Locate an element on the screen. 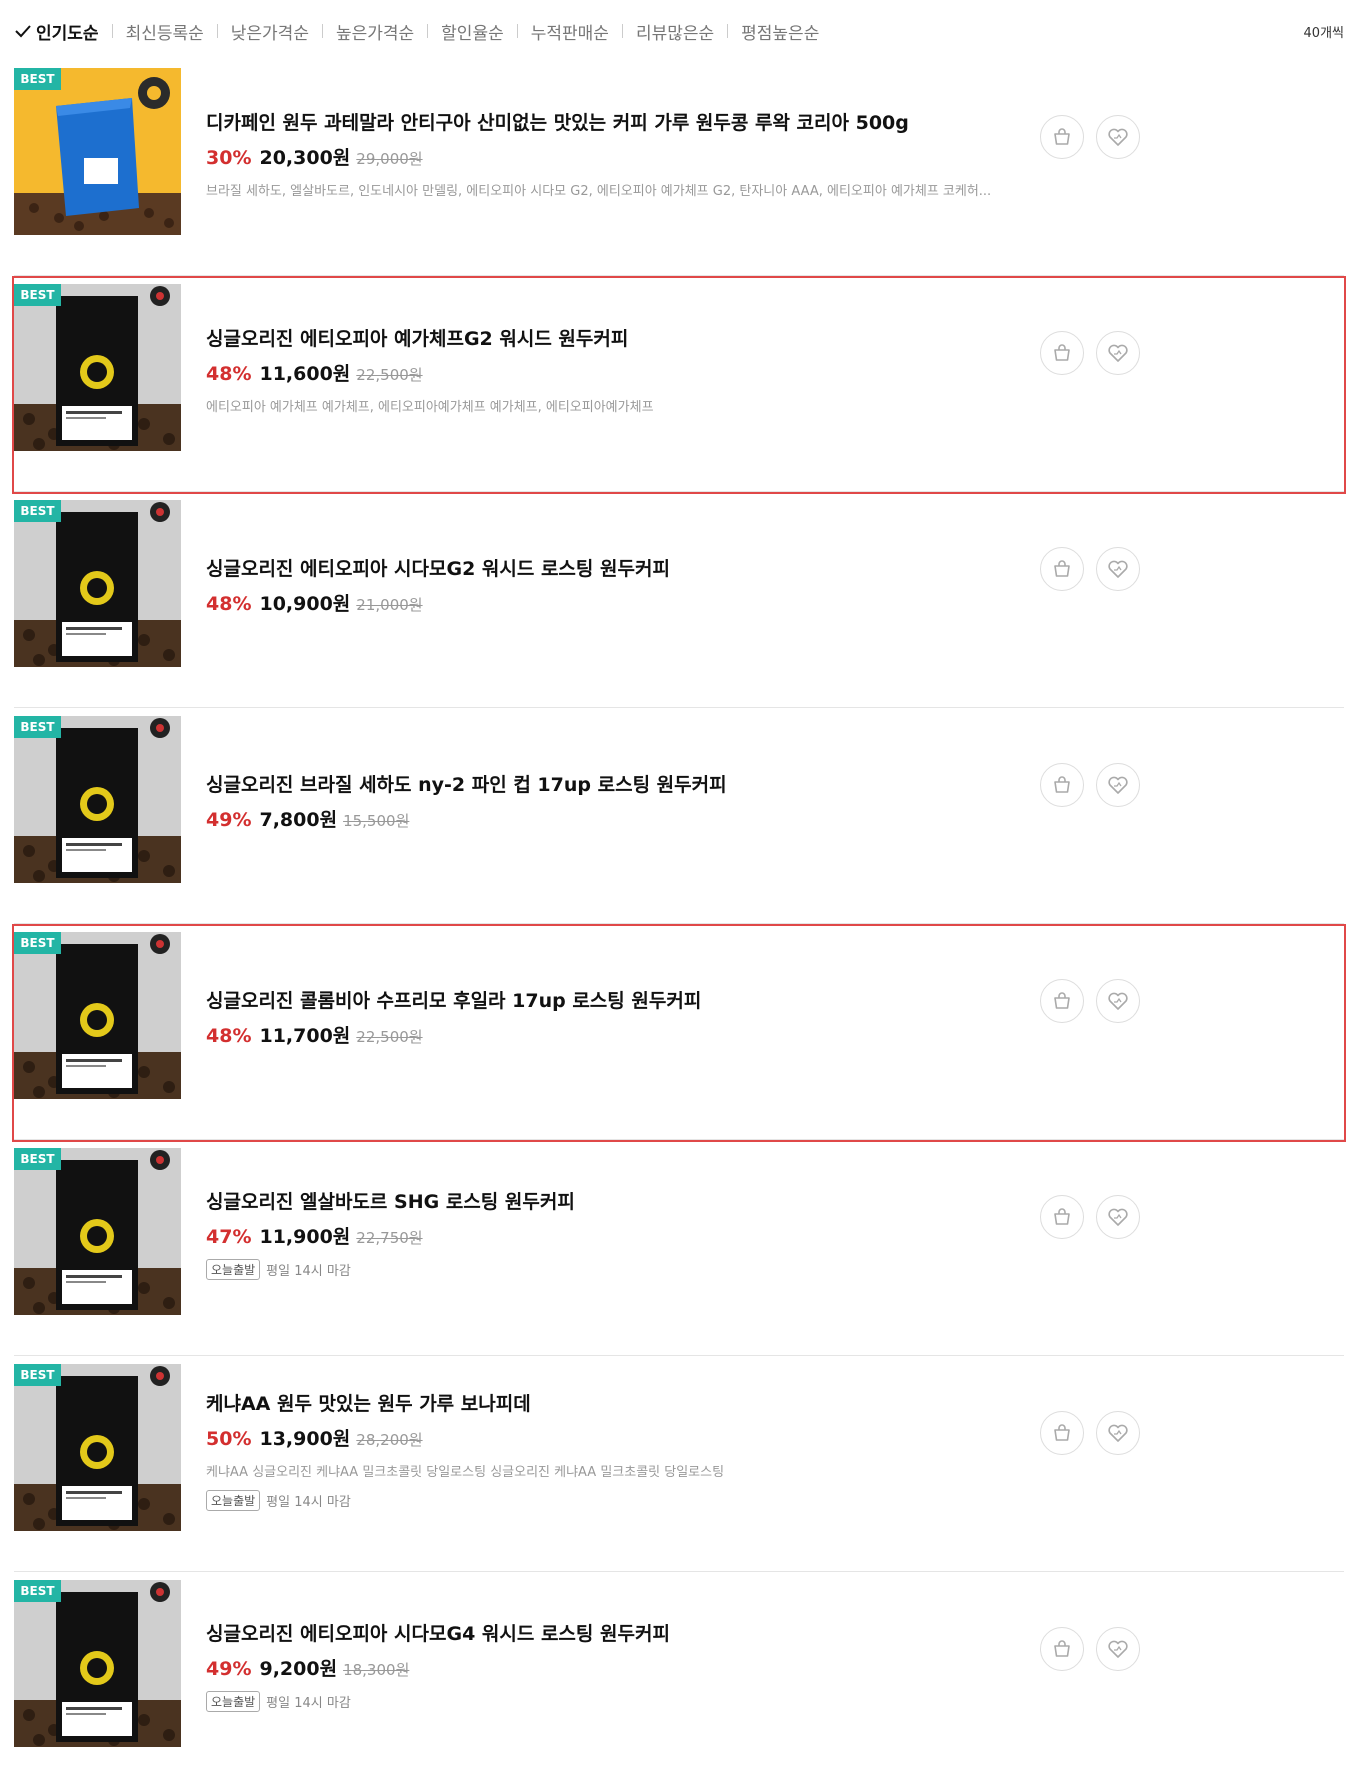  sort-label: 낮은가격순 is located at coordinates (269, 33).